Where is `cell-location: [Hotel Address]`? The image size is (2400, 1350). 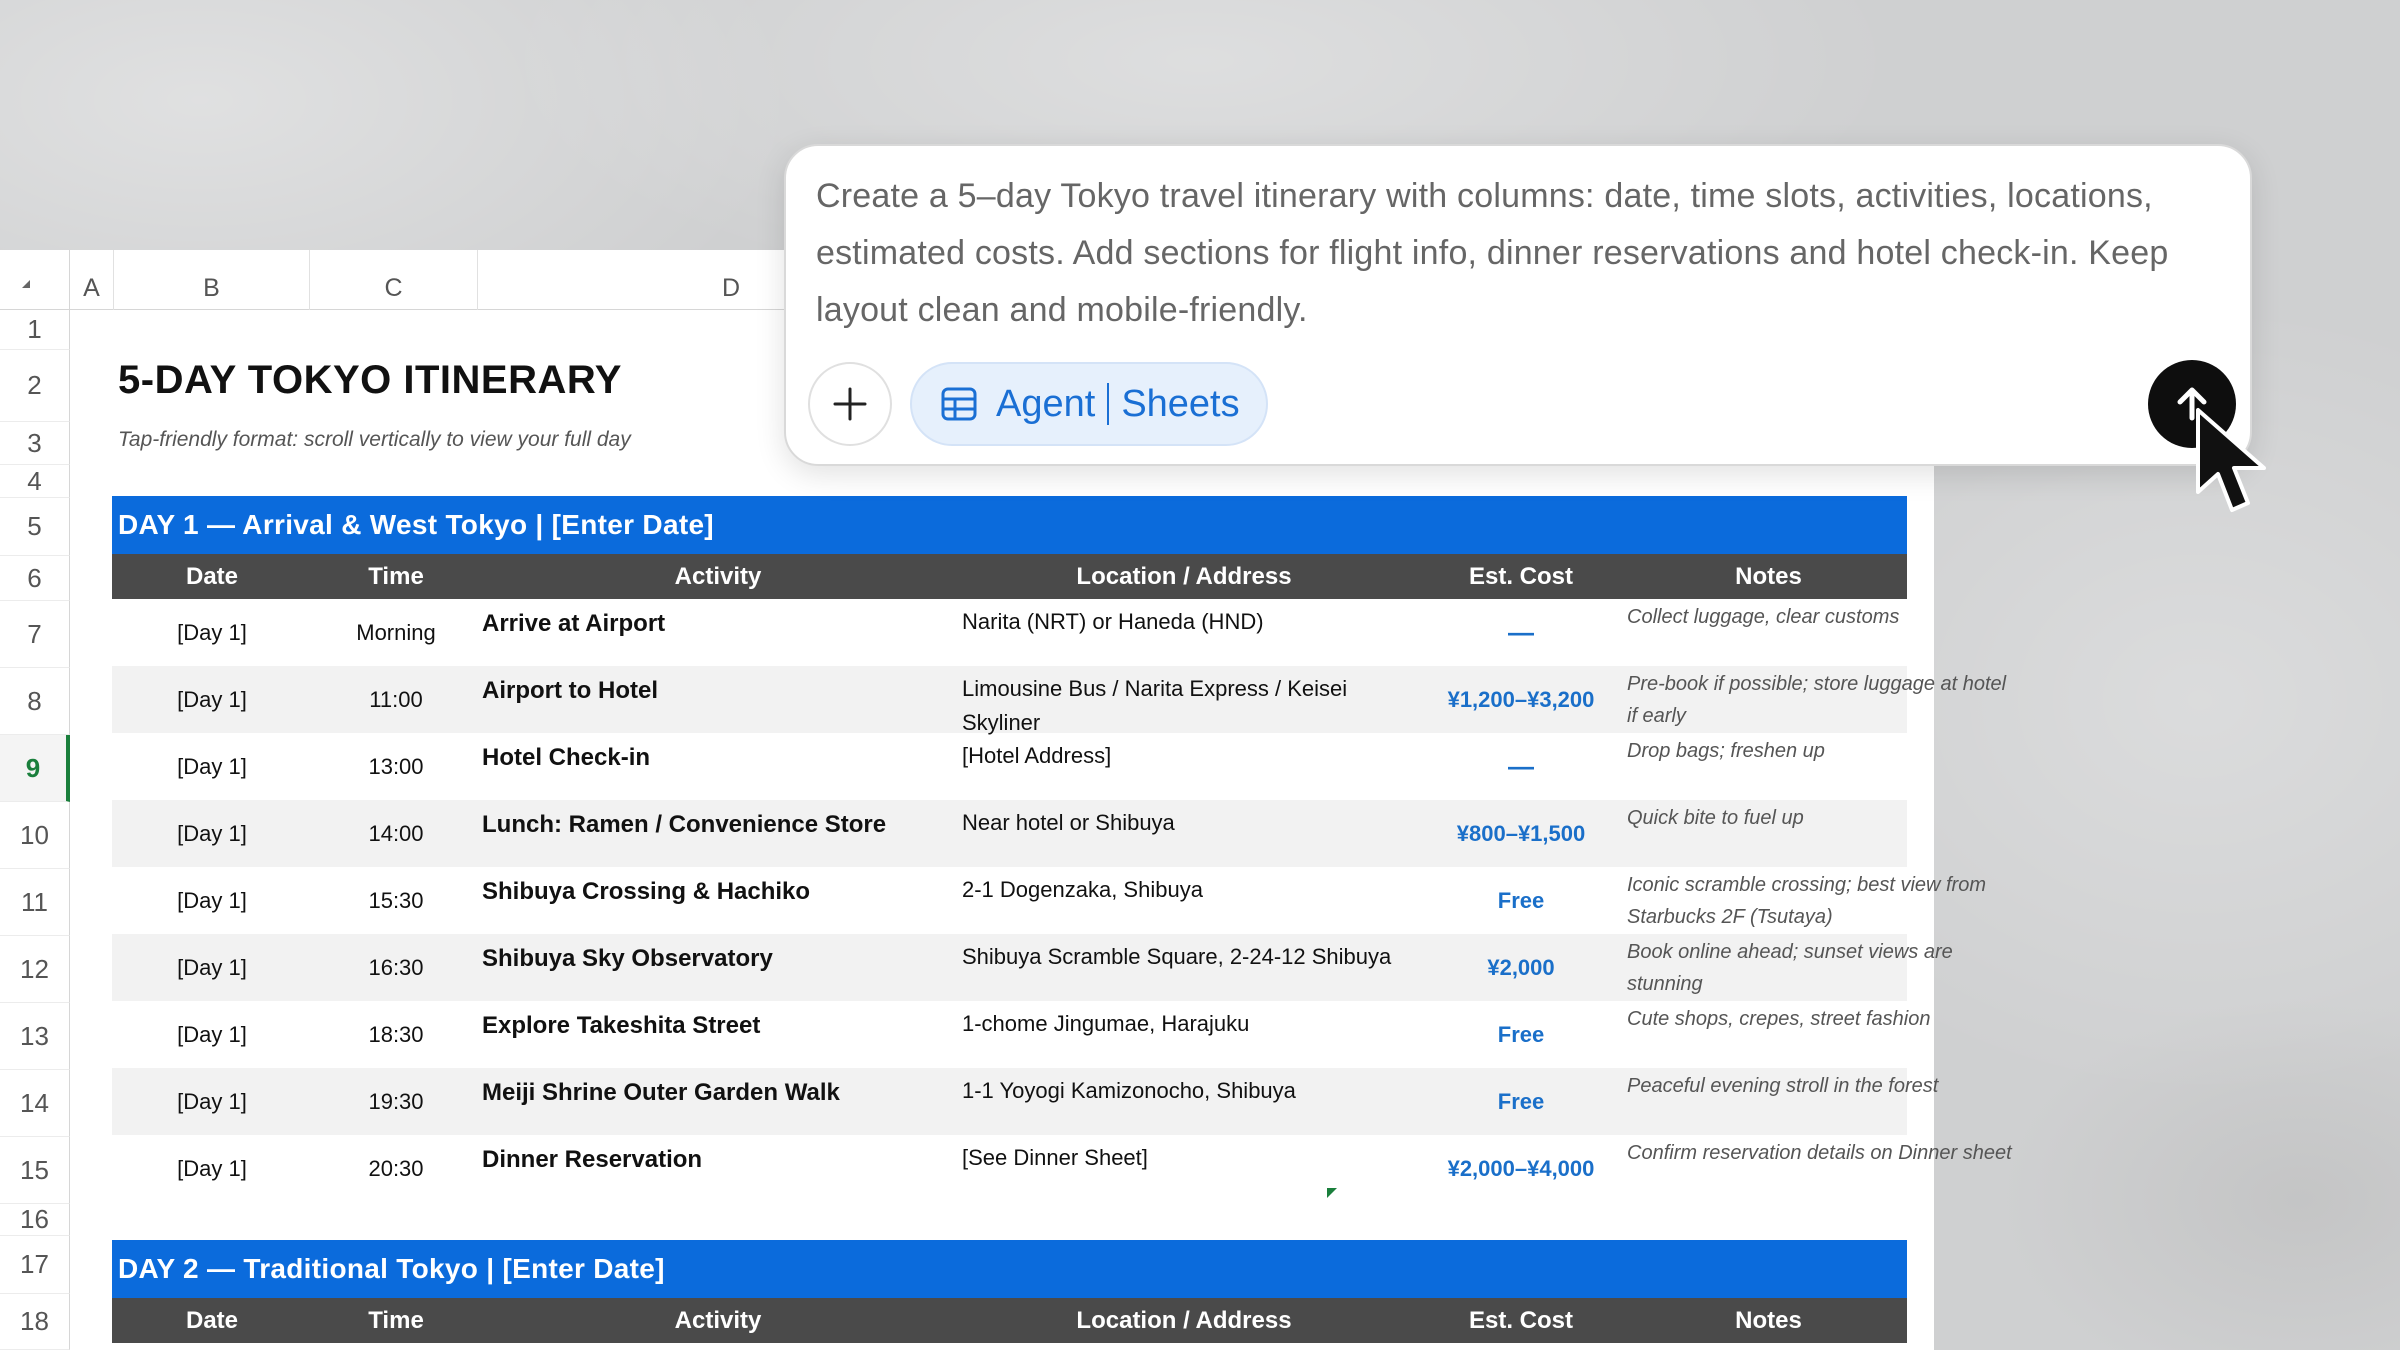
cell-location: [Hotel Address] is located at coordinates (1187, 753).